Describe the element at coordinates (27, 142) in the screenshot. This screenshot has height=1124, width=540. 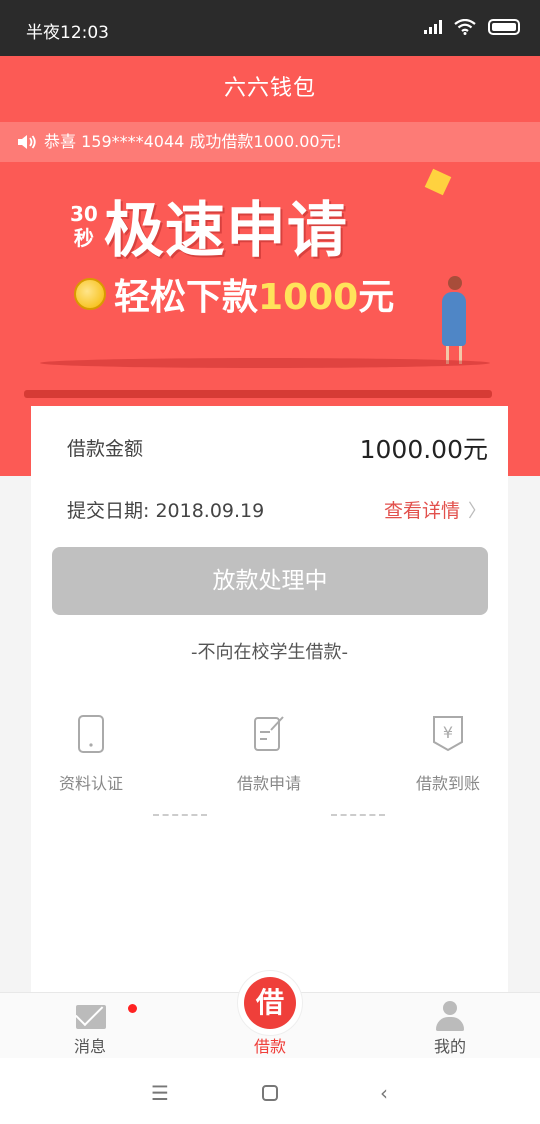
I see `speaker-icon` at that location.